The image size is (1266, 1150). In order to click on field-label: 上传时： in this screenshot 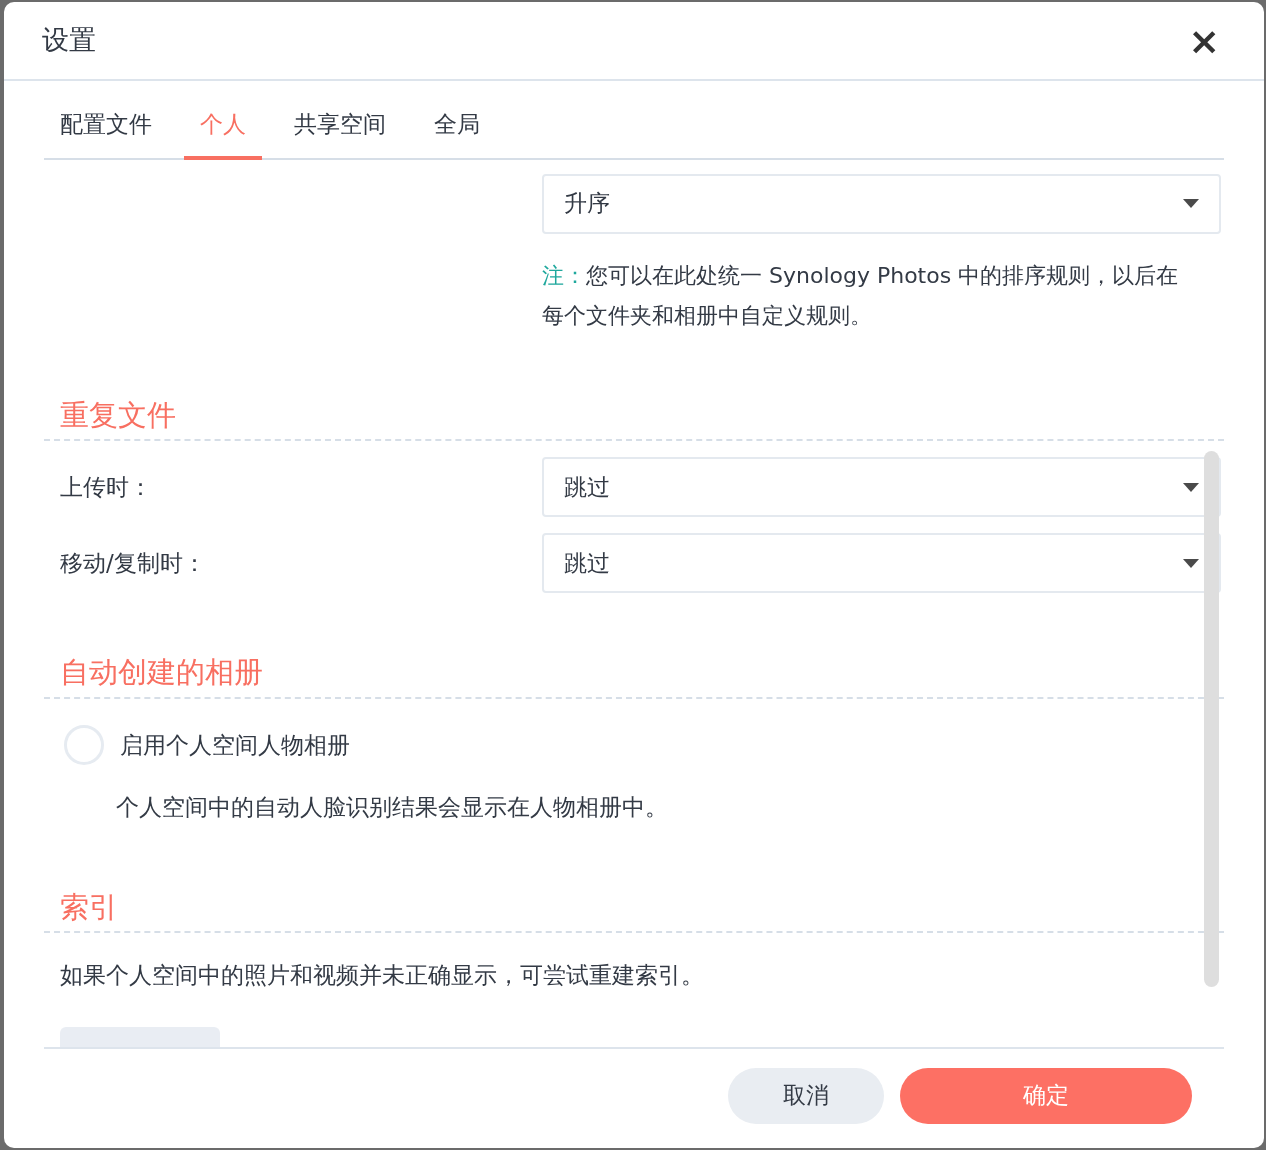, I will do `click(106, 487)`.